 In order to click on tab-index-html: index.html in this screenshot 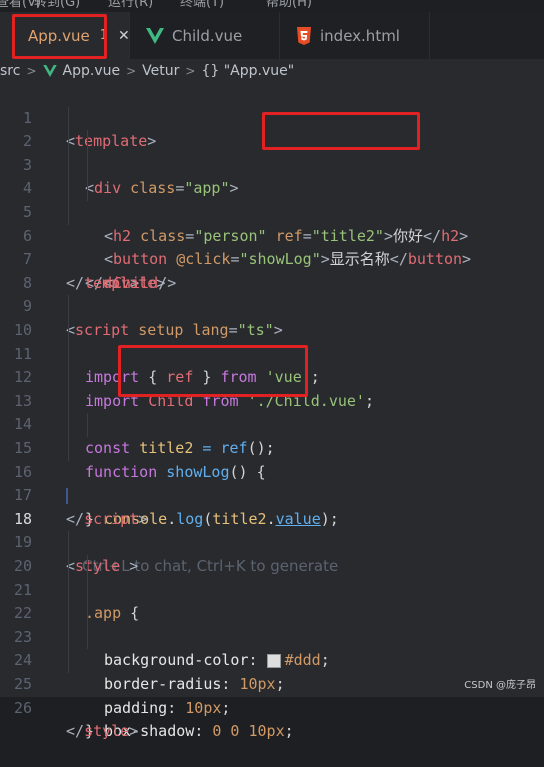, I will do `click(355, 35)`.